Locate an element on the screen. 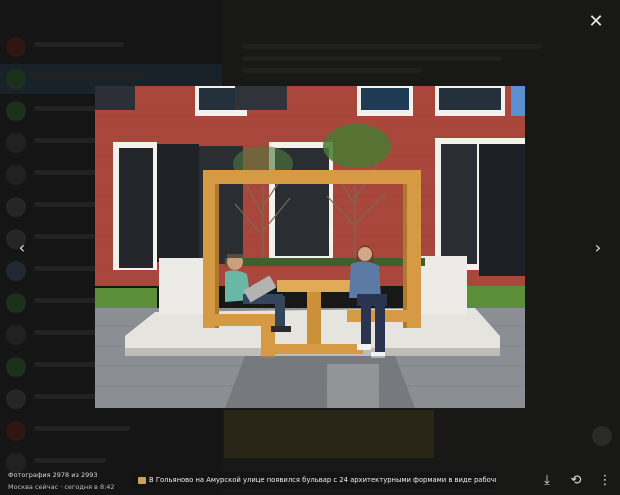 The height and width of the screenshot is (495, 620). scroll-down-button is located at coordinates (602, 436).